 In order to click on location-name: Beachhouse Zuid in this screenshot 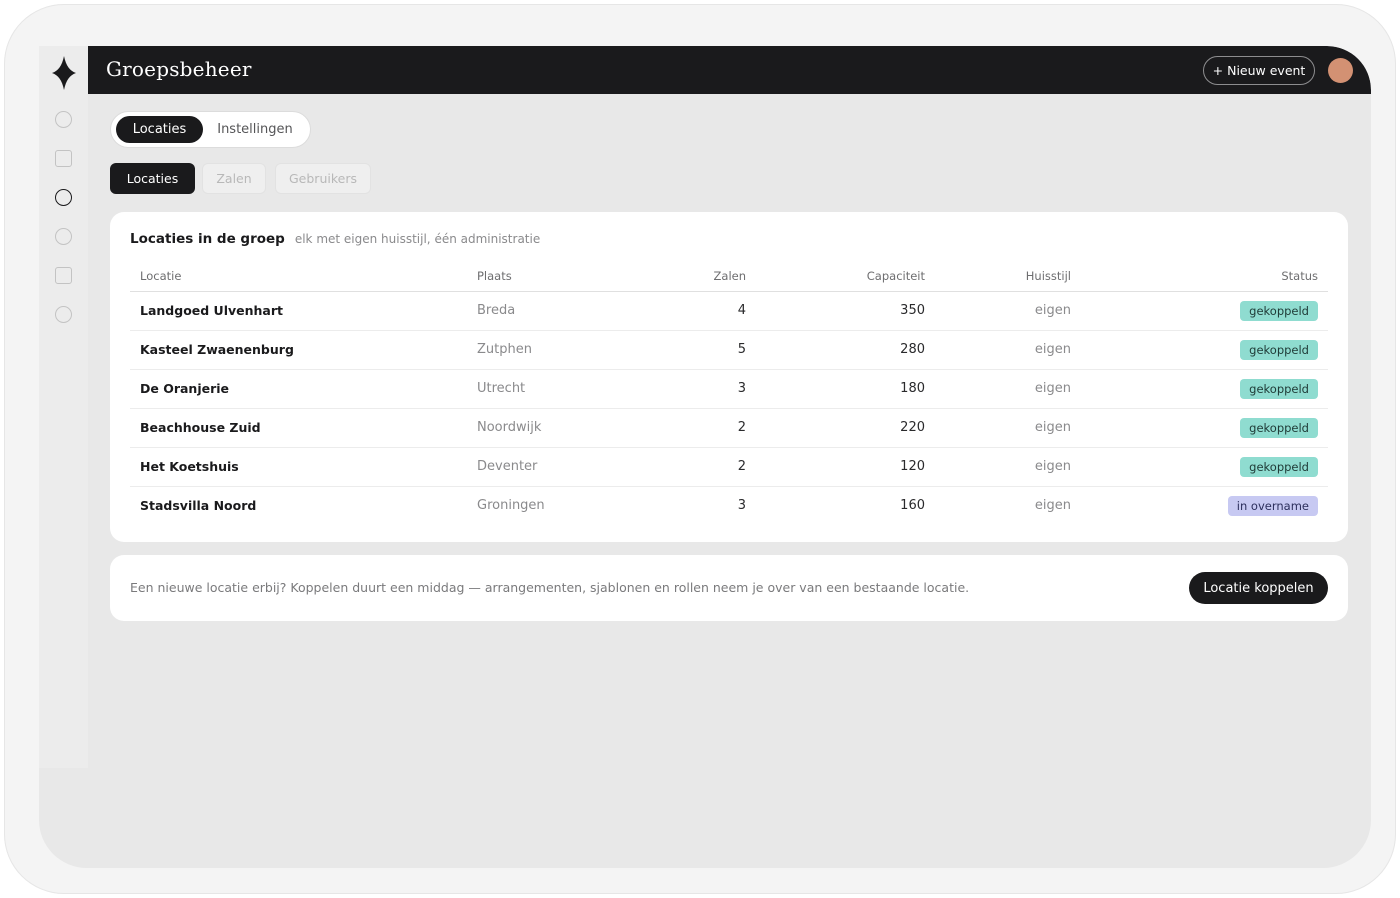, I will do `click(298, 428)`.